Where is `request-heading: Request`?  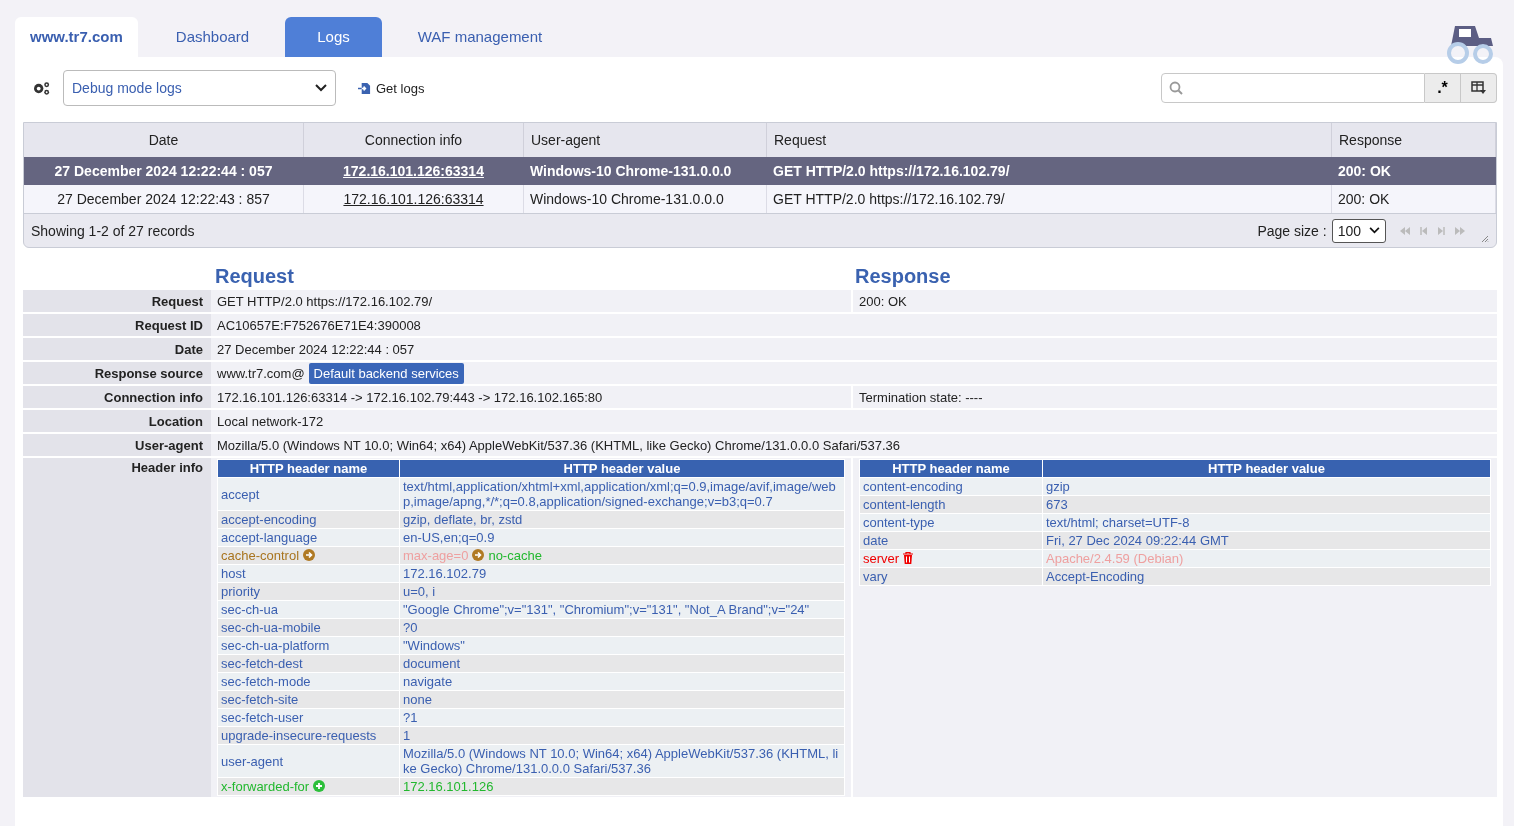
request-heading: Request is located at coordinates (254, 275).